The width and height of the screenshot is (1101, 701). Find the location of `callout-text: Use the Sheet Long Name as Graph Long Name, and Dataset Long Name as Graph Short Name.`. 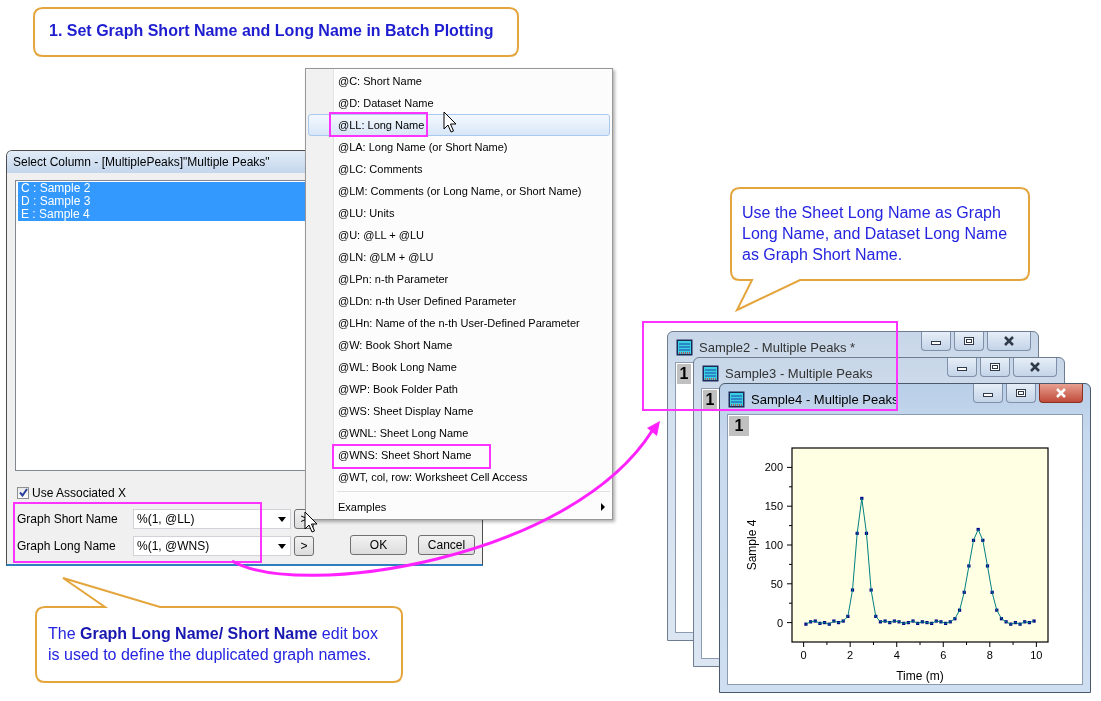

callout-text: Use the Sheet Long Name as Graph Long Name, and Dataset Long Name as Graph Short Name. is located at coordinates (875, 234).